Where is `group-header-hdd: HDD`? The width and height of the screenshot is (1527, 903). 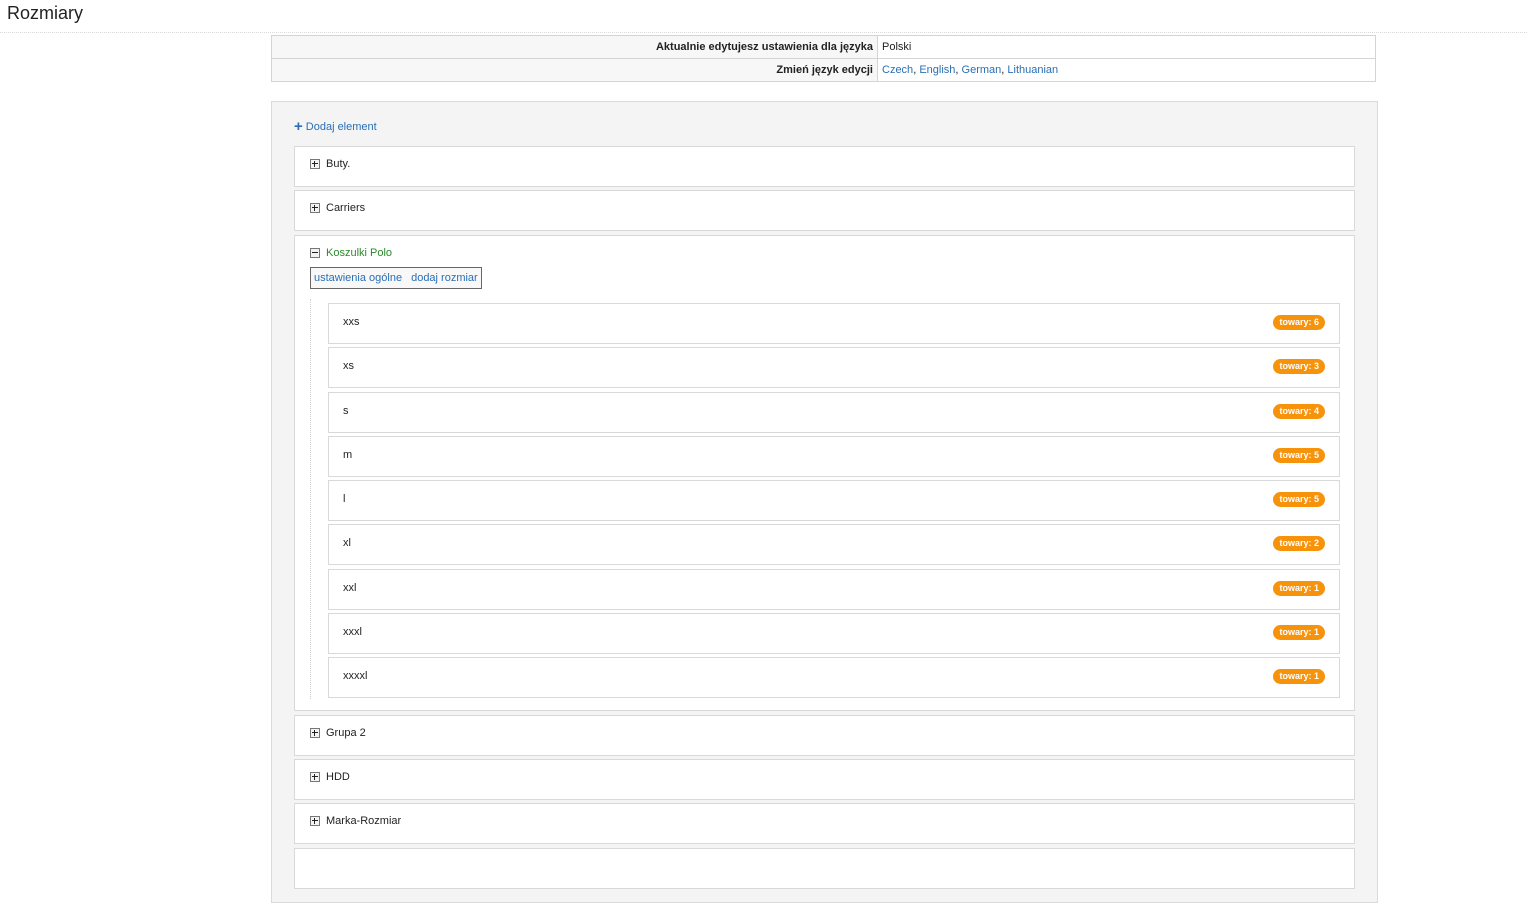
group-header-hdd: HDD is located at coordinates (330, 777).